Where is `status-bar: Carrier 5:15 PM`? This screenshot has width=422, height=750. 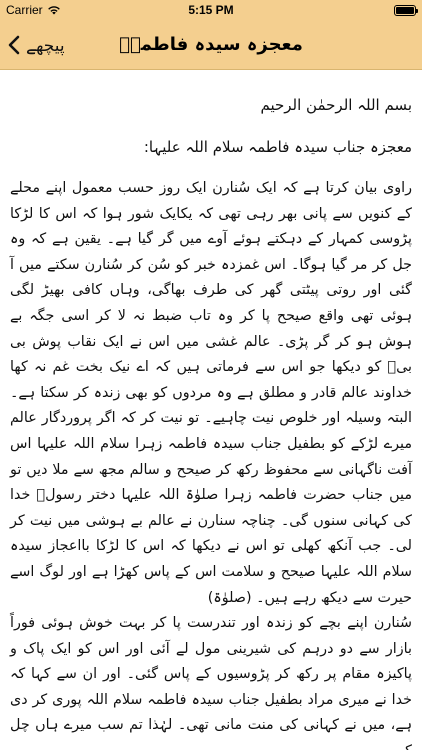
status-bar: Carrier 5:15 PM is located at coordinates (211, 10).